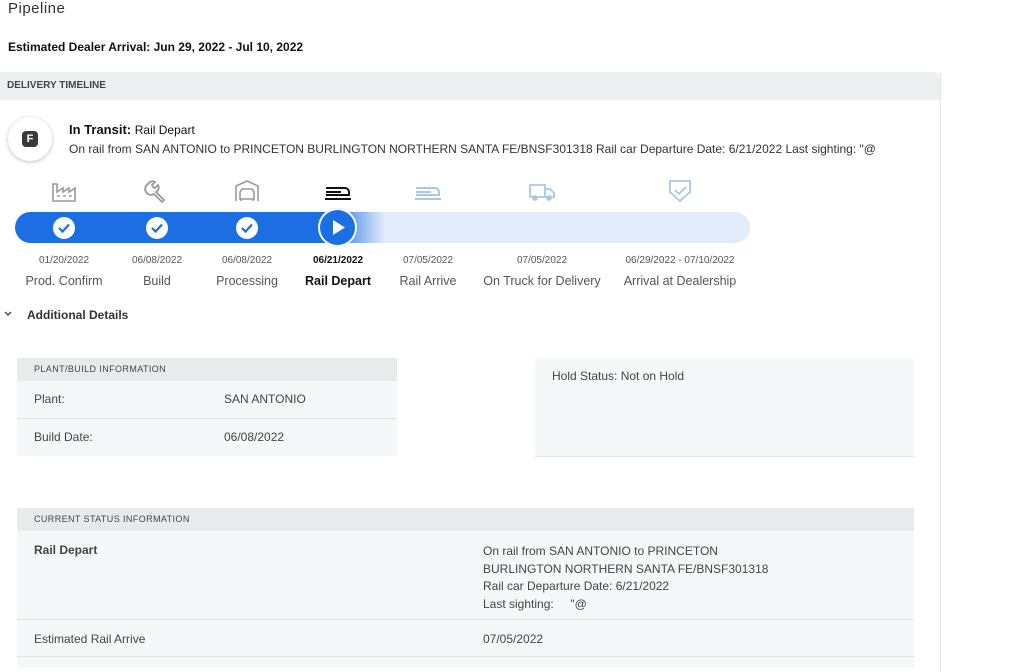  What do you see at coordinates (626, 568) in the screenshot?
I see `status-line: BURLINGTON NORTHERN SANTA FE/BNSF301318` at bounding box center [626, 568].